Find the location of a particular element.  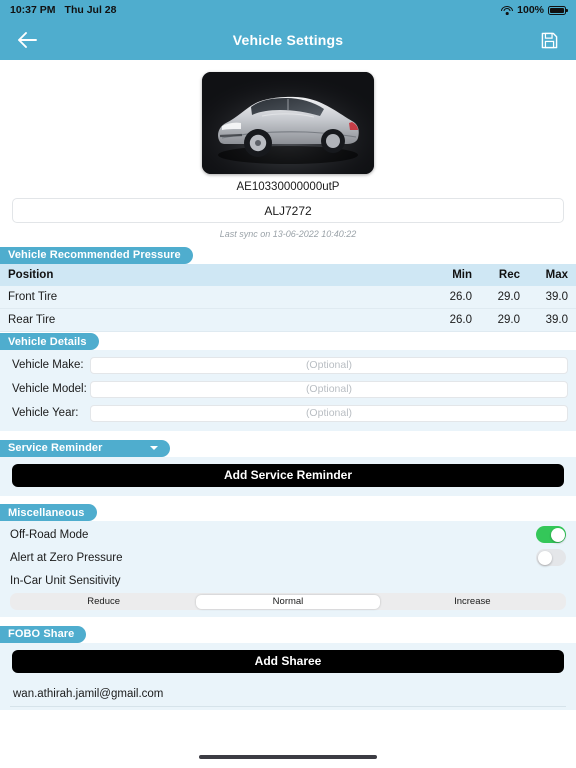

vehicle-year-input is located at coordinates (329, 413).